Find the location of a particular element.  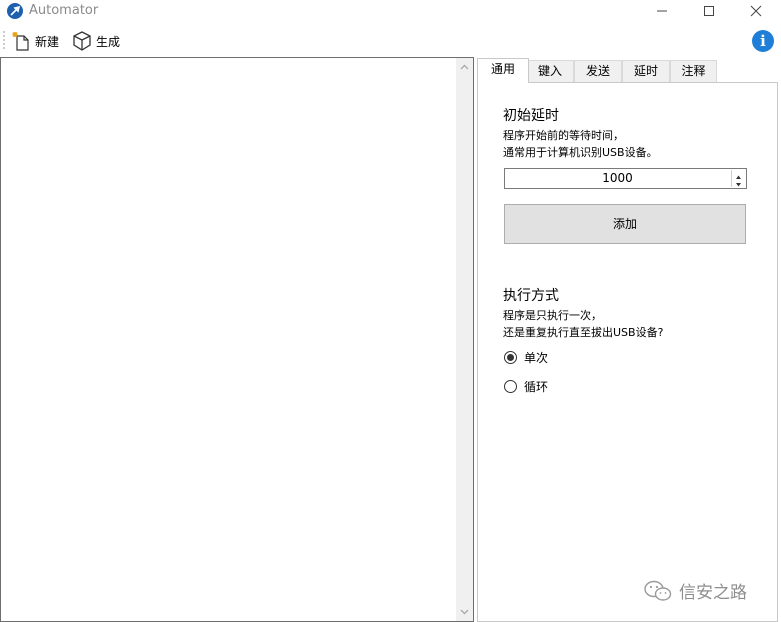

wechat-icon is located at coordinates (658, 590).